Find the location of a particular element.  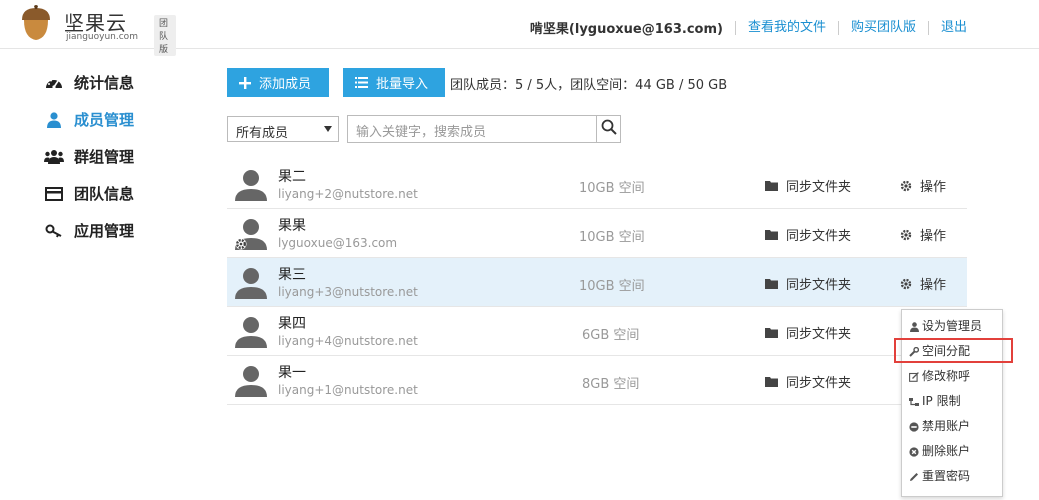

menu-item-set-admin: 设为管理员 is located at coordinates (952, 326).